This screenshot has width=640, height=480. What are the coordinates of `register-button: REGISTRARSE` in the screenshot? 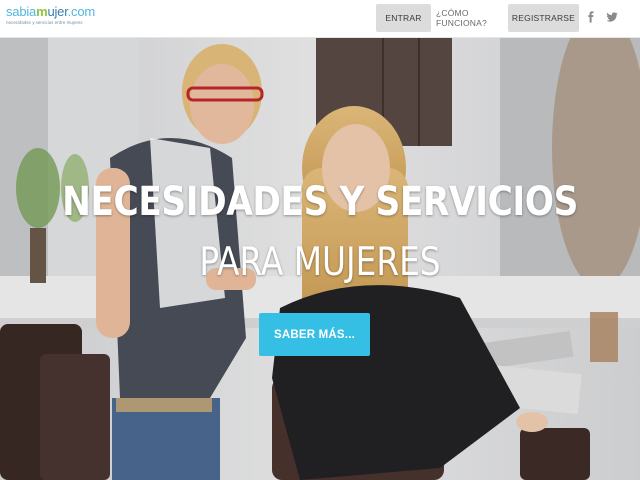 It's located at (543, 18).